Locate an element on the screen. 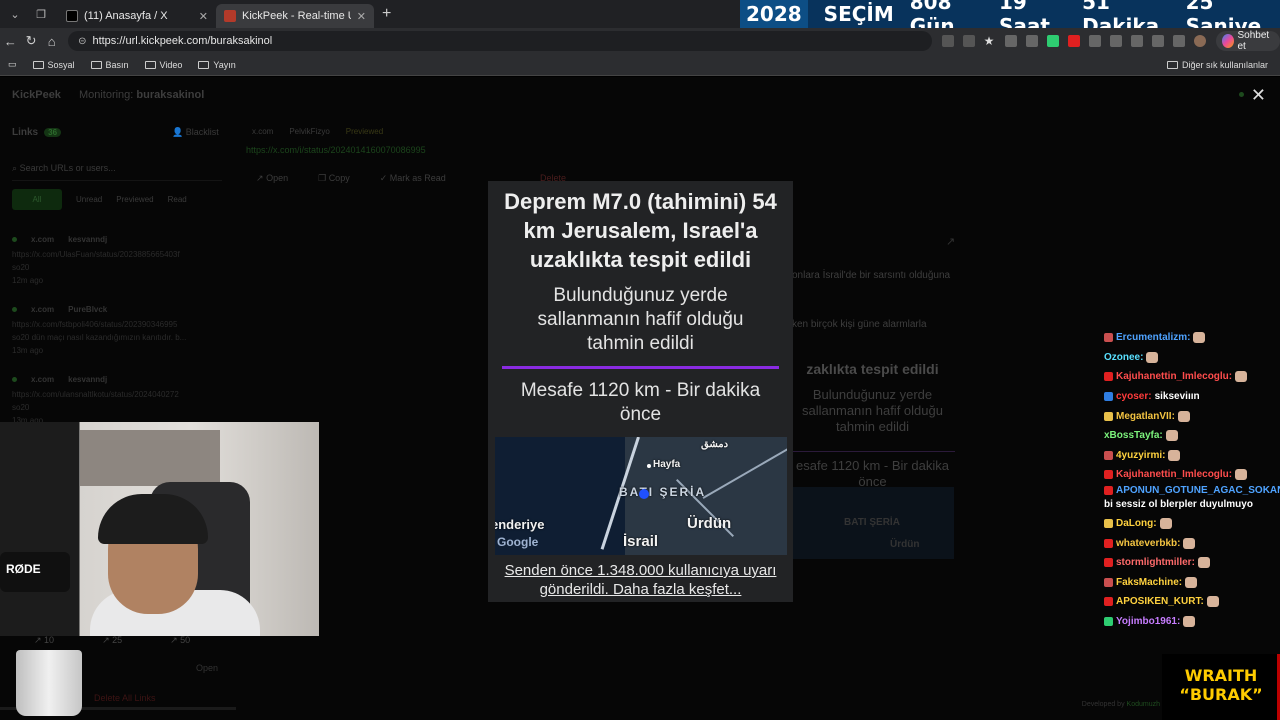  chat-message: MegatlanVII: is located at coordinates (1192, 416).